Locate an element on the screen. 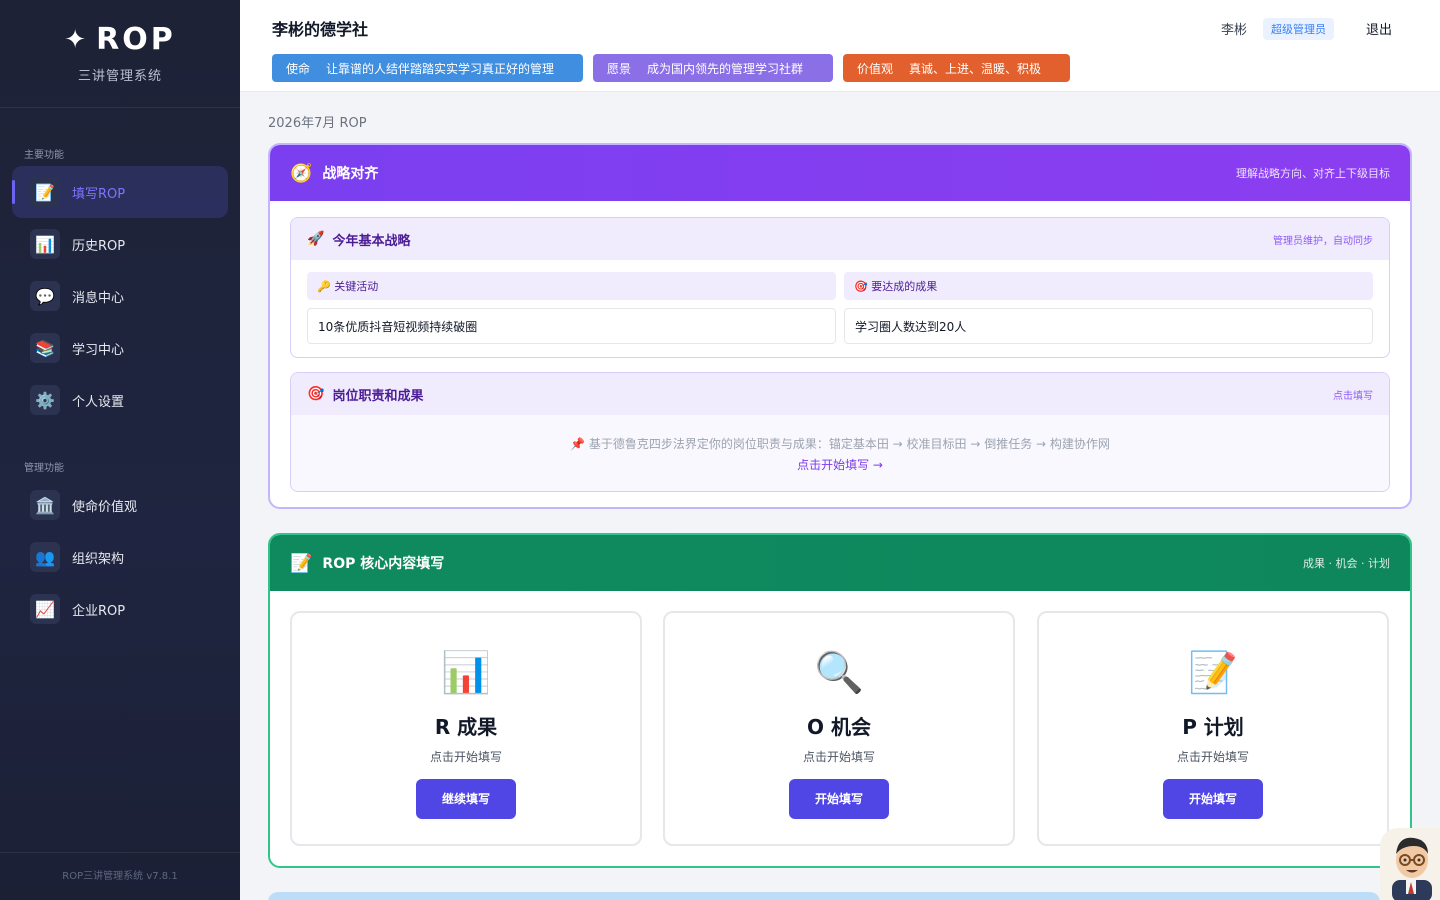  continue-fill-button: 继续填写 is located at coordinates (466, 799).